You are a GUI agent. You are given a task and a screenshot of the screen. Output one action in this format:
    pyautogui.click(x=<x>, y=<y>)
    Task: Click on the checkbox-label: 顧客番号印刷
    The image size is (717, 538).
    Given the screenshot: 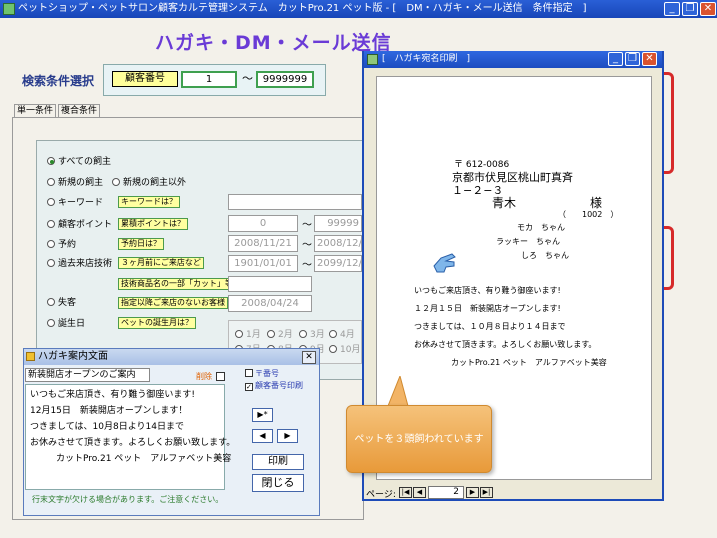 What is the action you would take?
    pyautogui.click(x=279, y=385)
    